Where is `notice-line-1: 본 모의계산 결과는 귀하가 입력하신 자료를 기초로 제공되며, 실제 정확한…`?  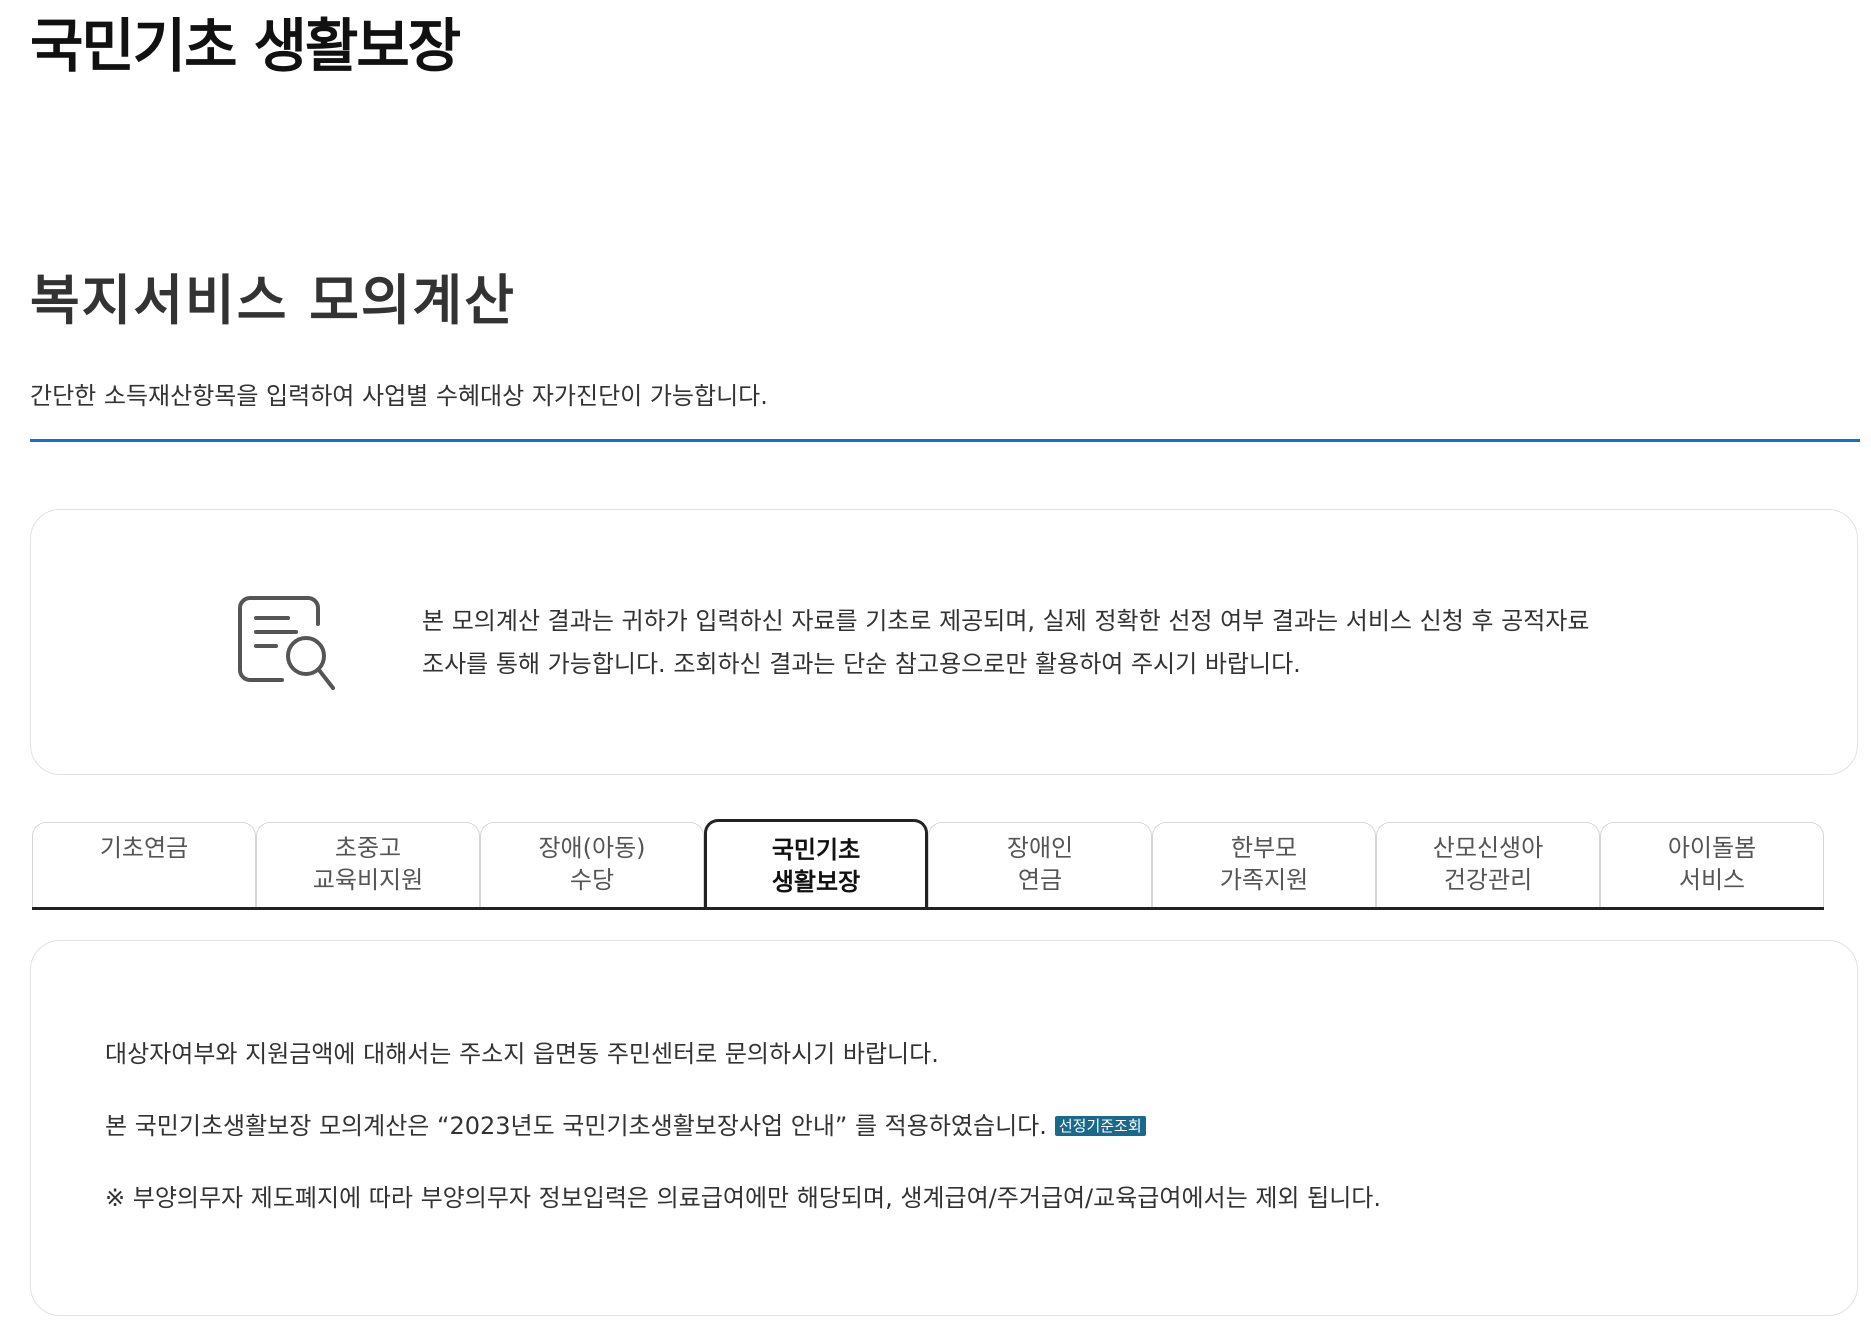 notice-line-1: 본 모의계산 결과는 귀하가 입력하신 자료를 기초로 제공되며, 실제 정확한… is located at coordinates (1006, 621).